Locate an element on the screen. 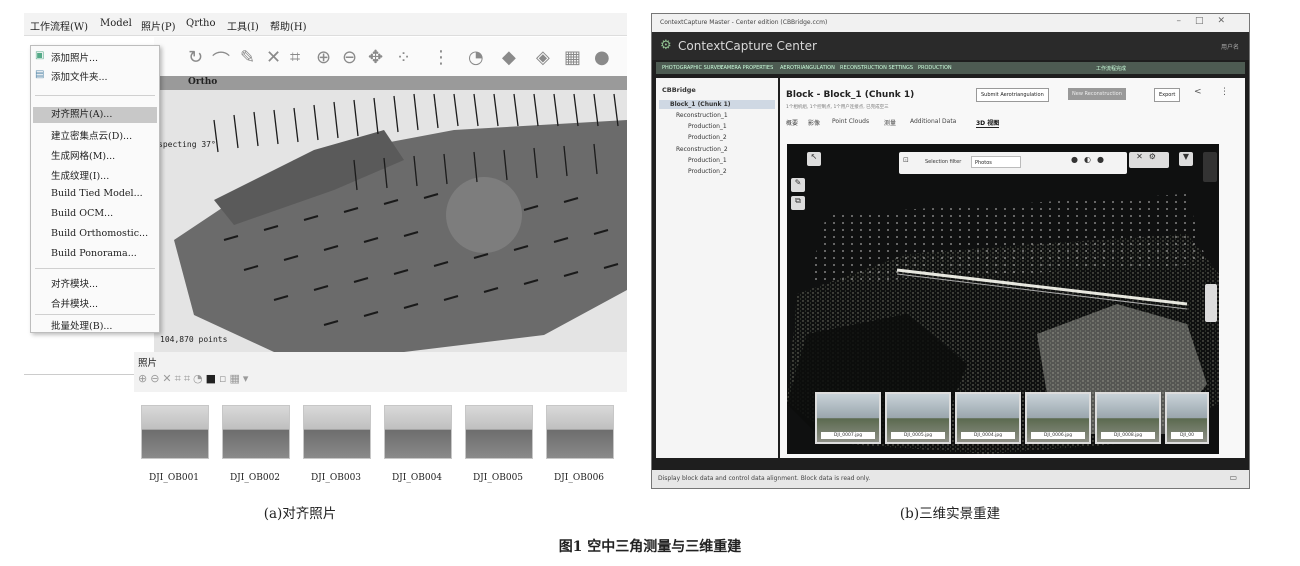 The width and height of the screenshot is (1300, 566). tab-summary: 概要 is located at coordinates (792, 122).